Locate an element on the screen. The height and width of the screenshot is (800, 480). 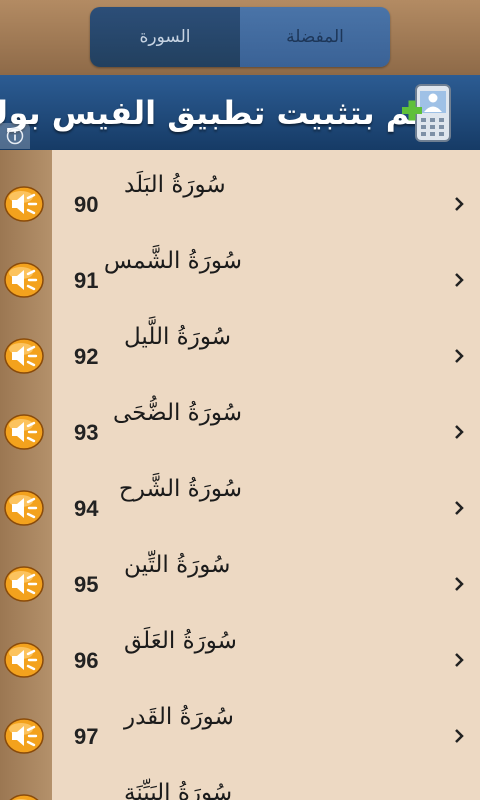
tab-favorites-label: المفضلة is located at coordinates (315, 37).